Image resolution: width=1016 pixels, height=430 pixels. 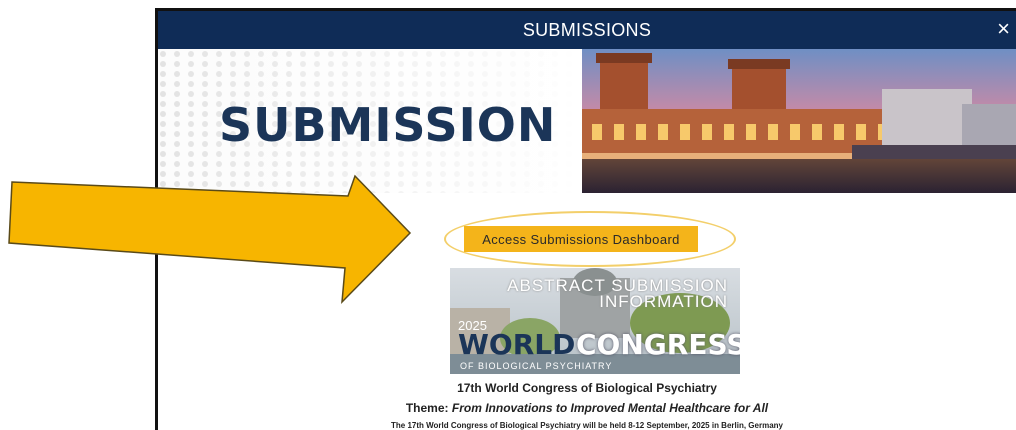 I want to click on info-congress: CONGRESS, so click(x=658, y=344).